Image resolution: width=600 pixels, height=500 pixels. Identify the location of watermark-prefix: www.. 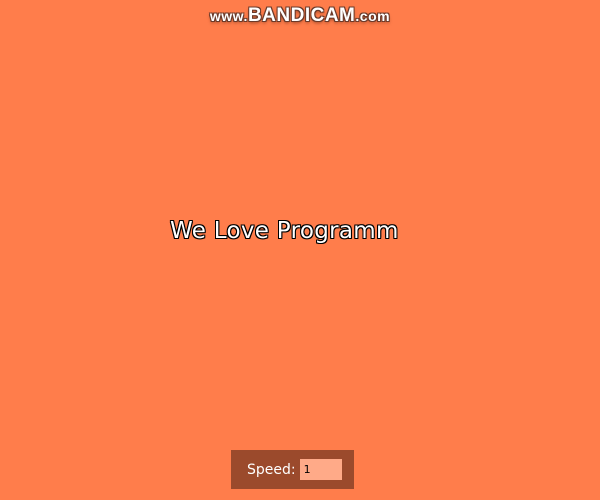
(228, 16).